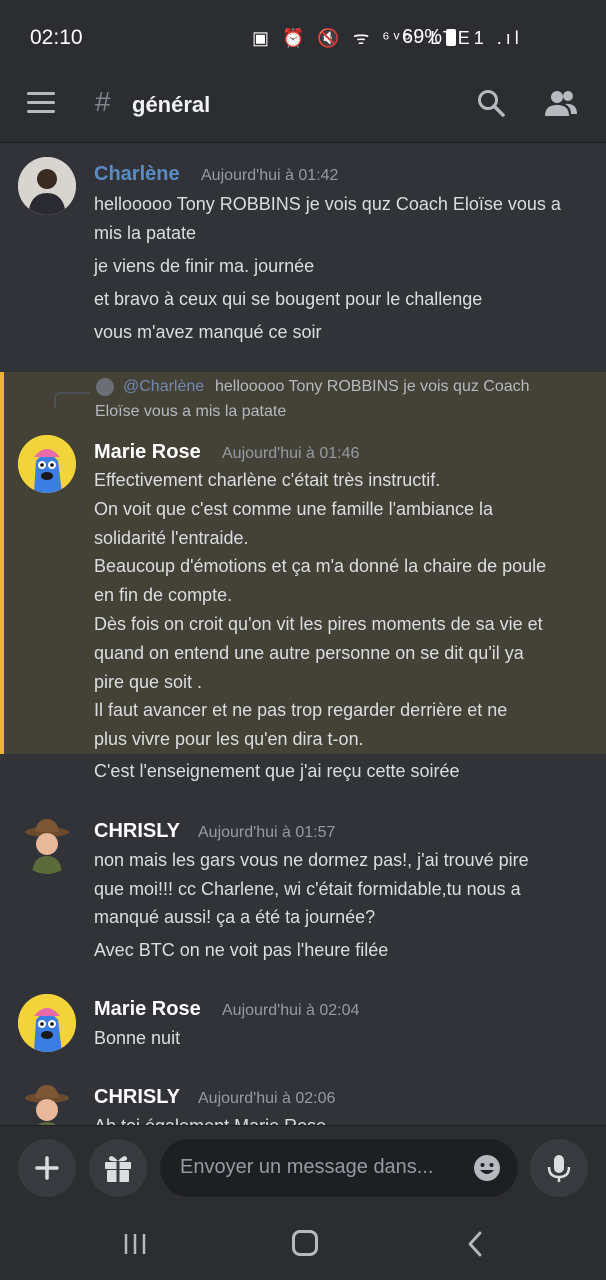 This screenshot has height=1280, width=606. What do you see at coordinates (145, 233) in the screenshot?
I see `message-text: mis la patate` at bounding box center [145, 233].